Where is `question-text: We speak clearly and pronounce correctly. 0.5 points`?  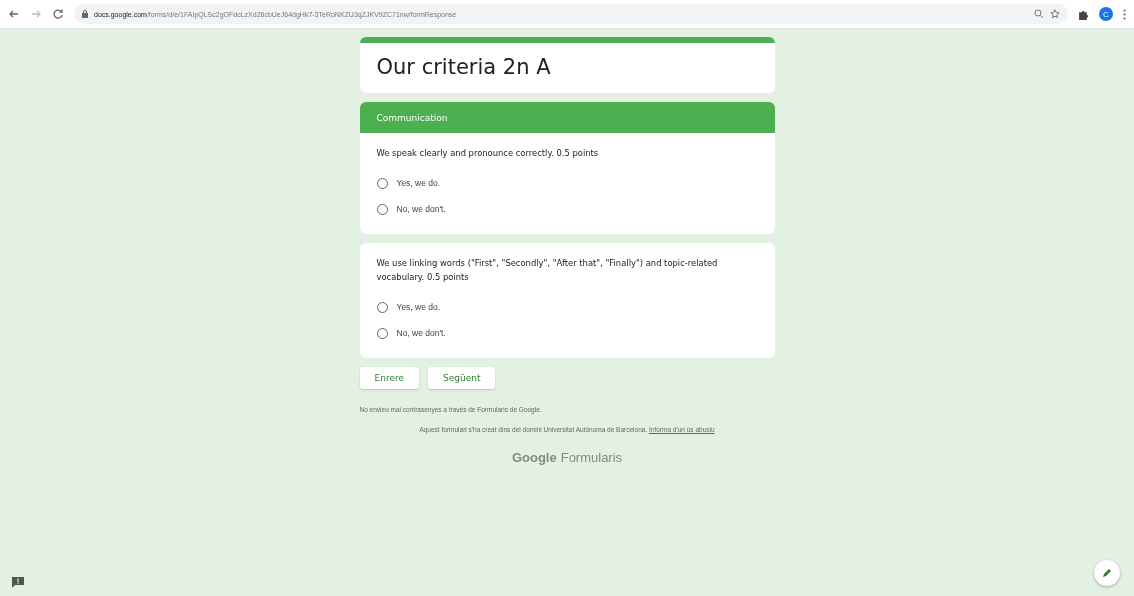 question-text: We speak clearly and pronounce correctly. 0.5 points is located at coordinates (488, 153).